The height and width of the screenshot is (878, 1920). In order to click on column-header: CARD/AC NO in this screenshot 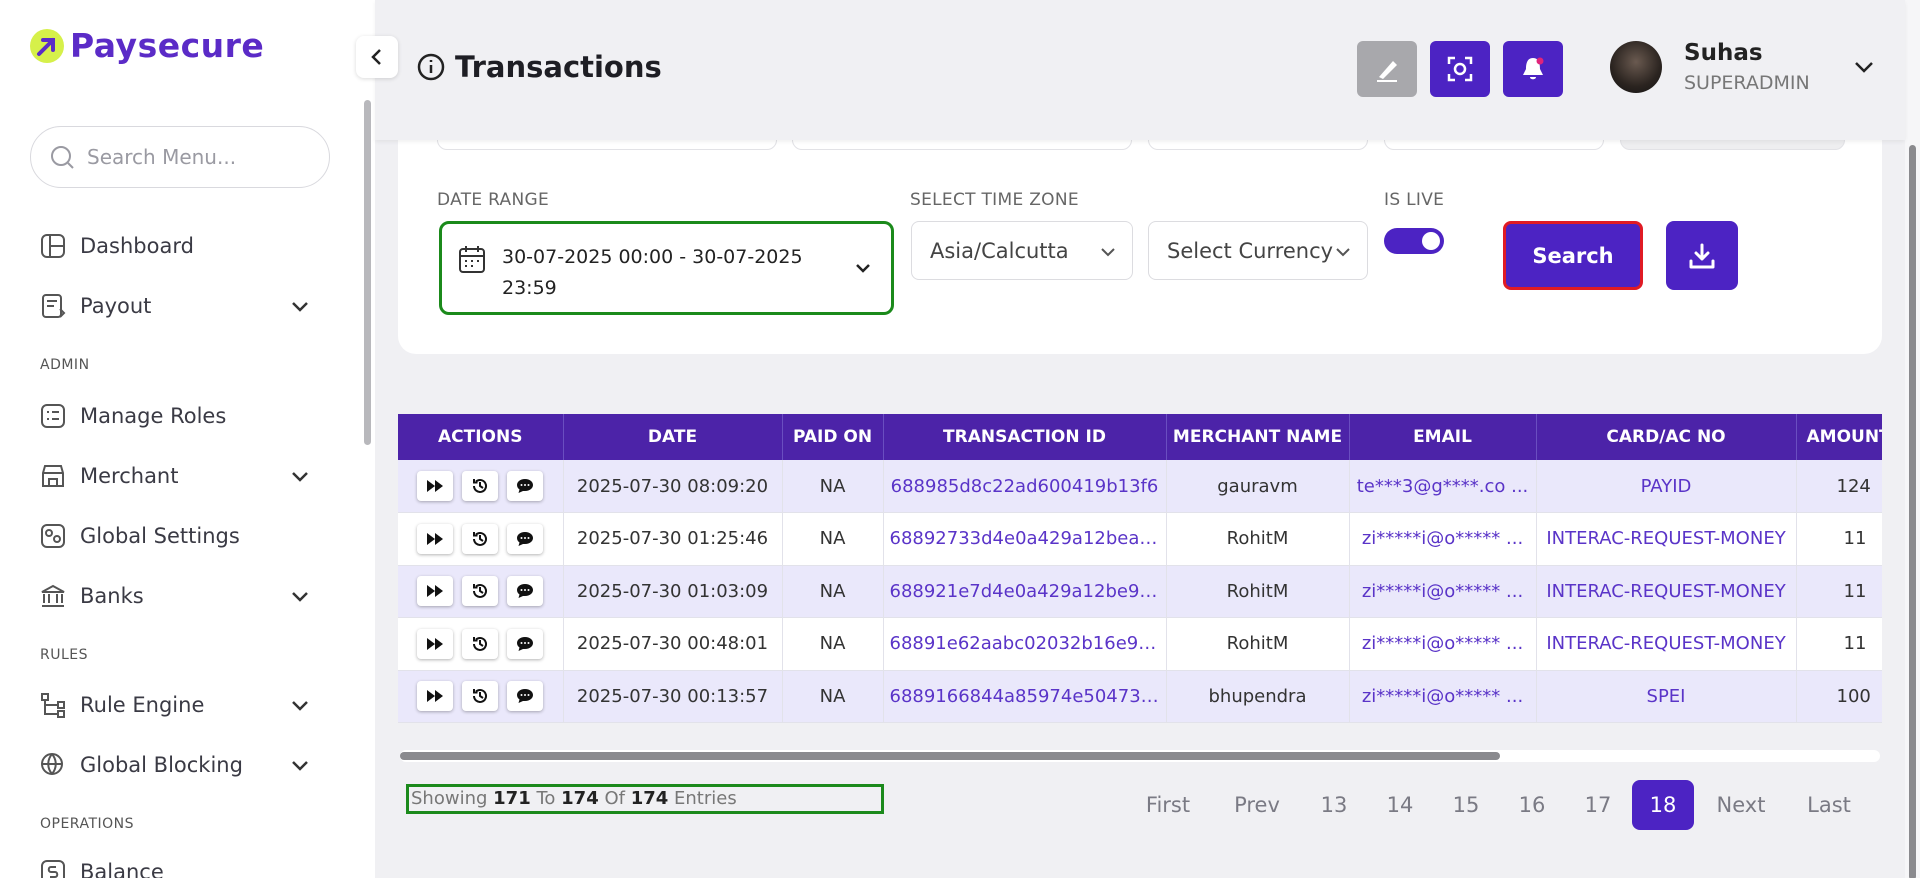, I will do `click(1666, 437)`.